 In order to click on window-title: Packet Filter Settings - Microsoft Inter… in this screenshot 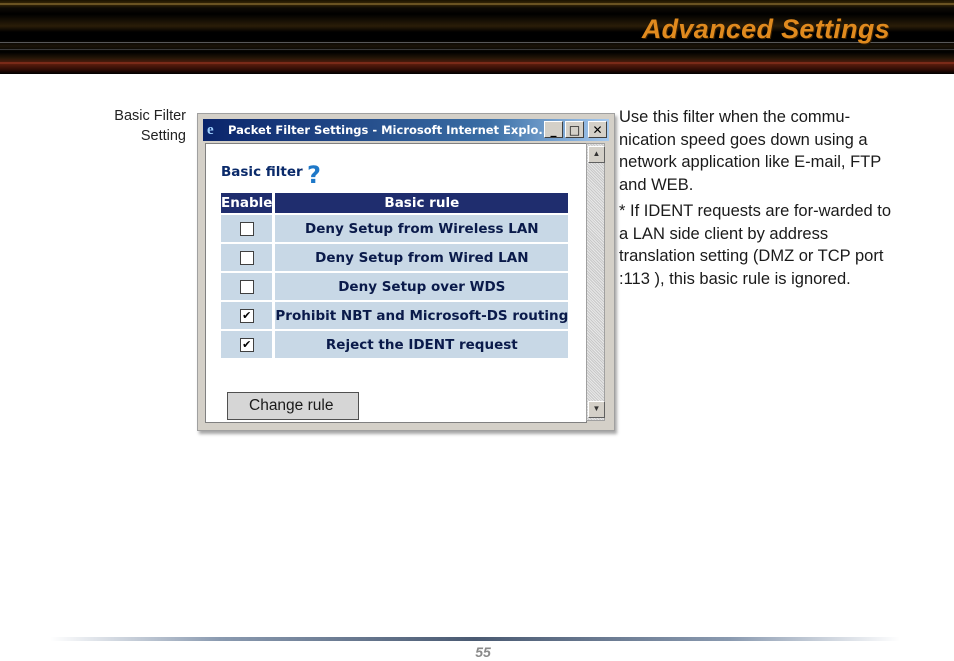, I will do `click(390, 130)`.